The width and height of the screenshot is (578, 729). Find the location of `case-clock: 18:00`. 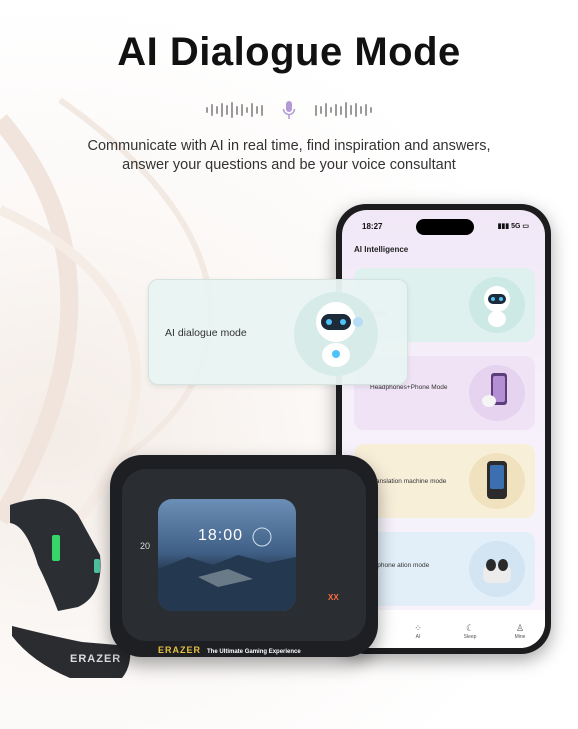

case-clock: 18:00 is located at coordinates (221, 535).